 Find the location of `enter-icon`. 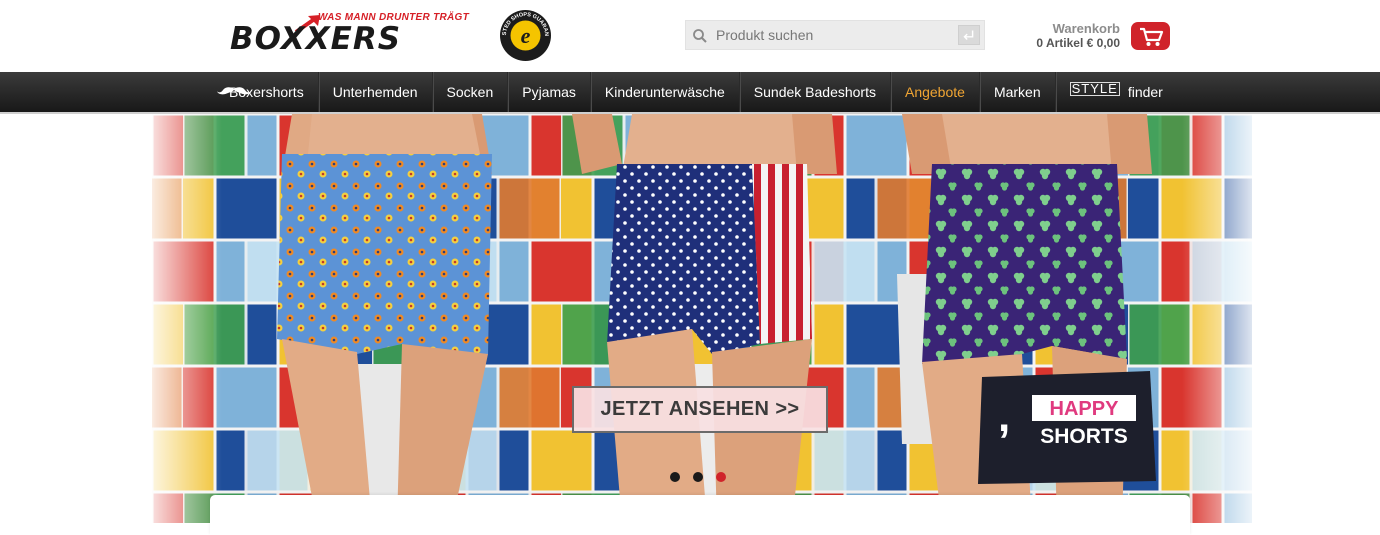

enter-icon is located at coordinates (968, 35).